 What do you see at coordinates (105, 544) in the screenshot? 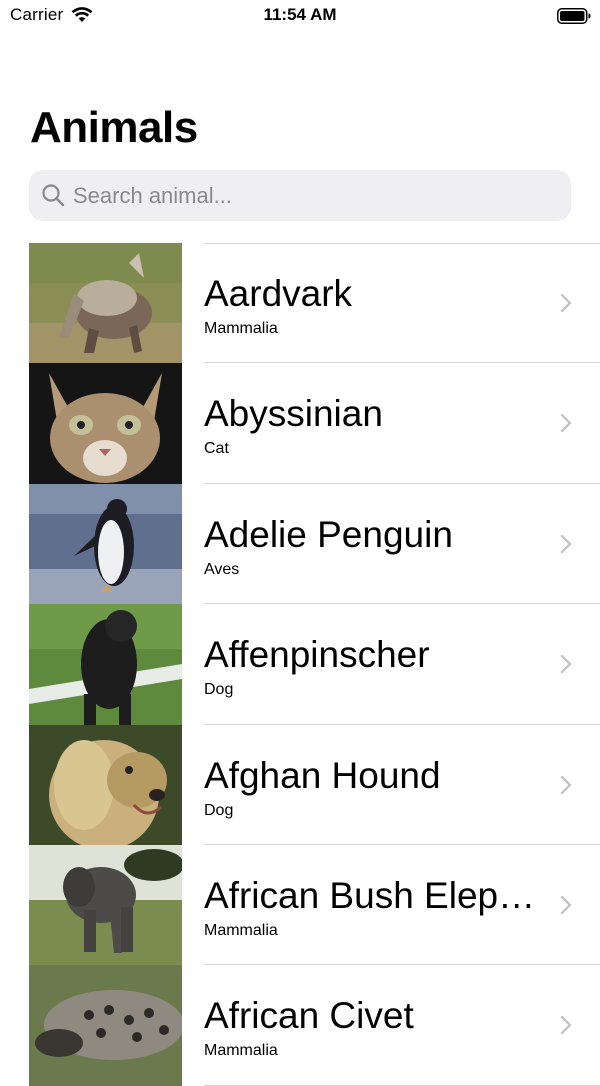
I see `adelie-penguin-photo` at bounding box center [105, 544].